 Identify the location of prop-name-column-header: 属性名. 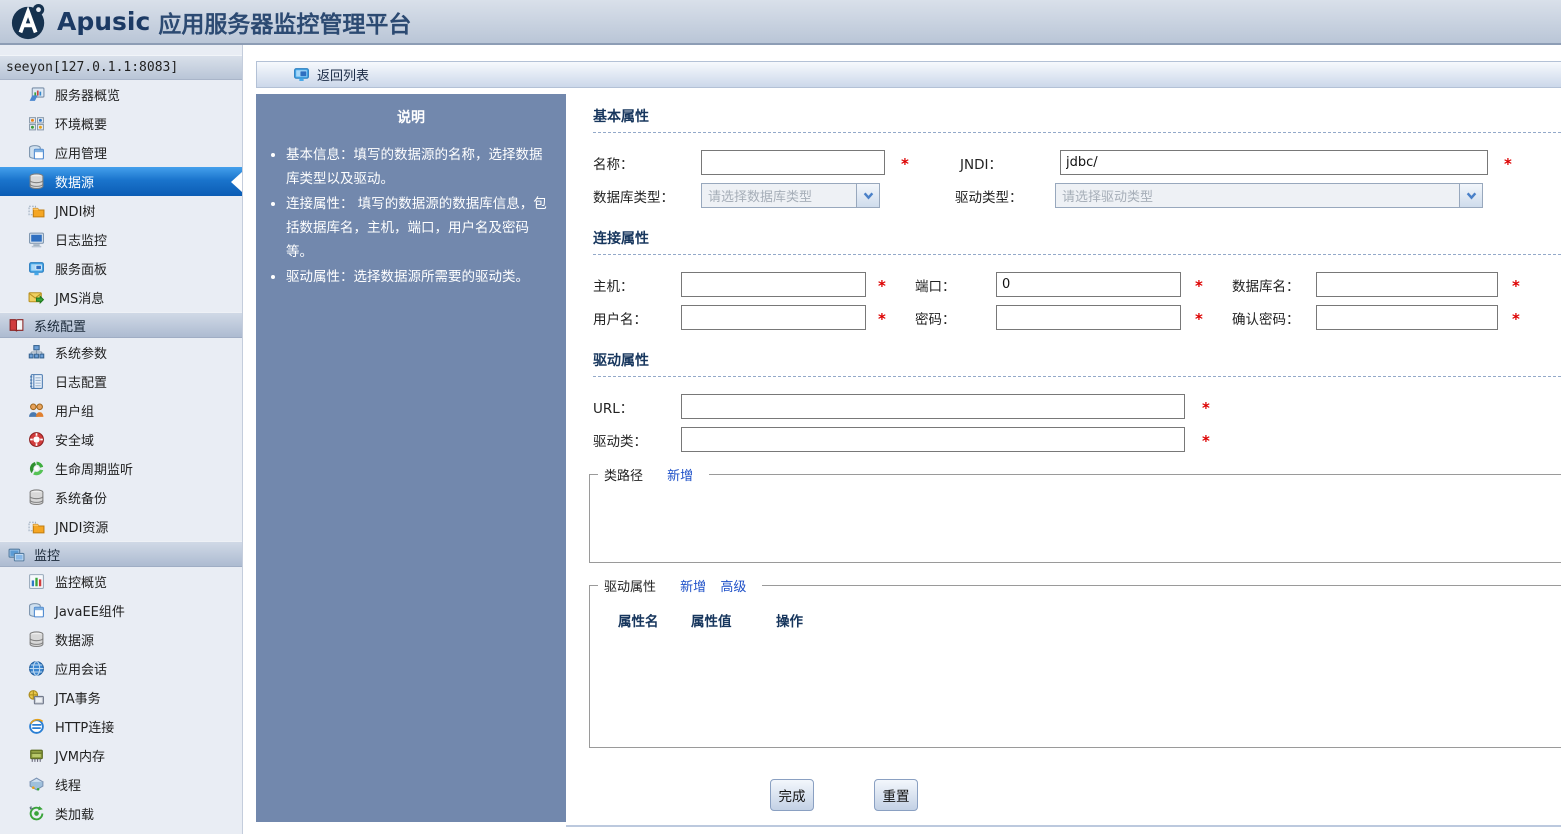
(638, 622).